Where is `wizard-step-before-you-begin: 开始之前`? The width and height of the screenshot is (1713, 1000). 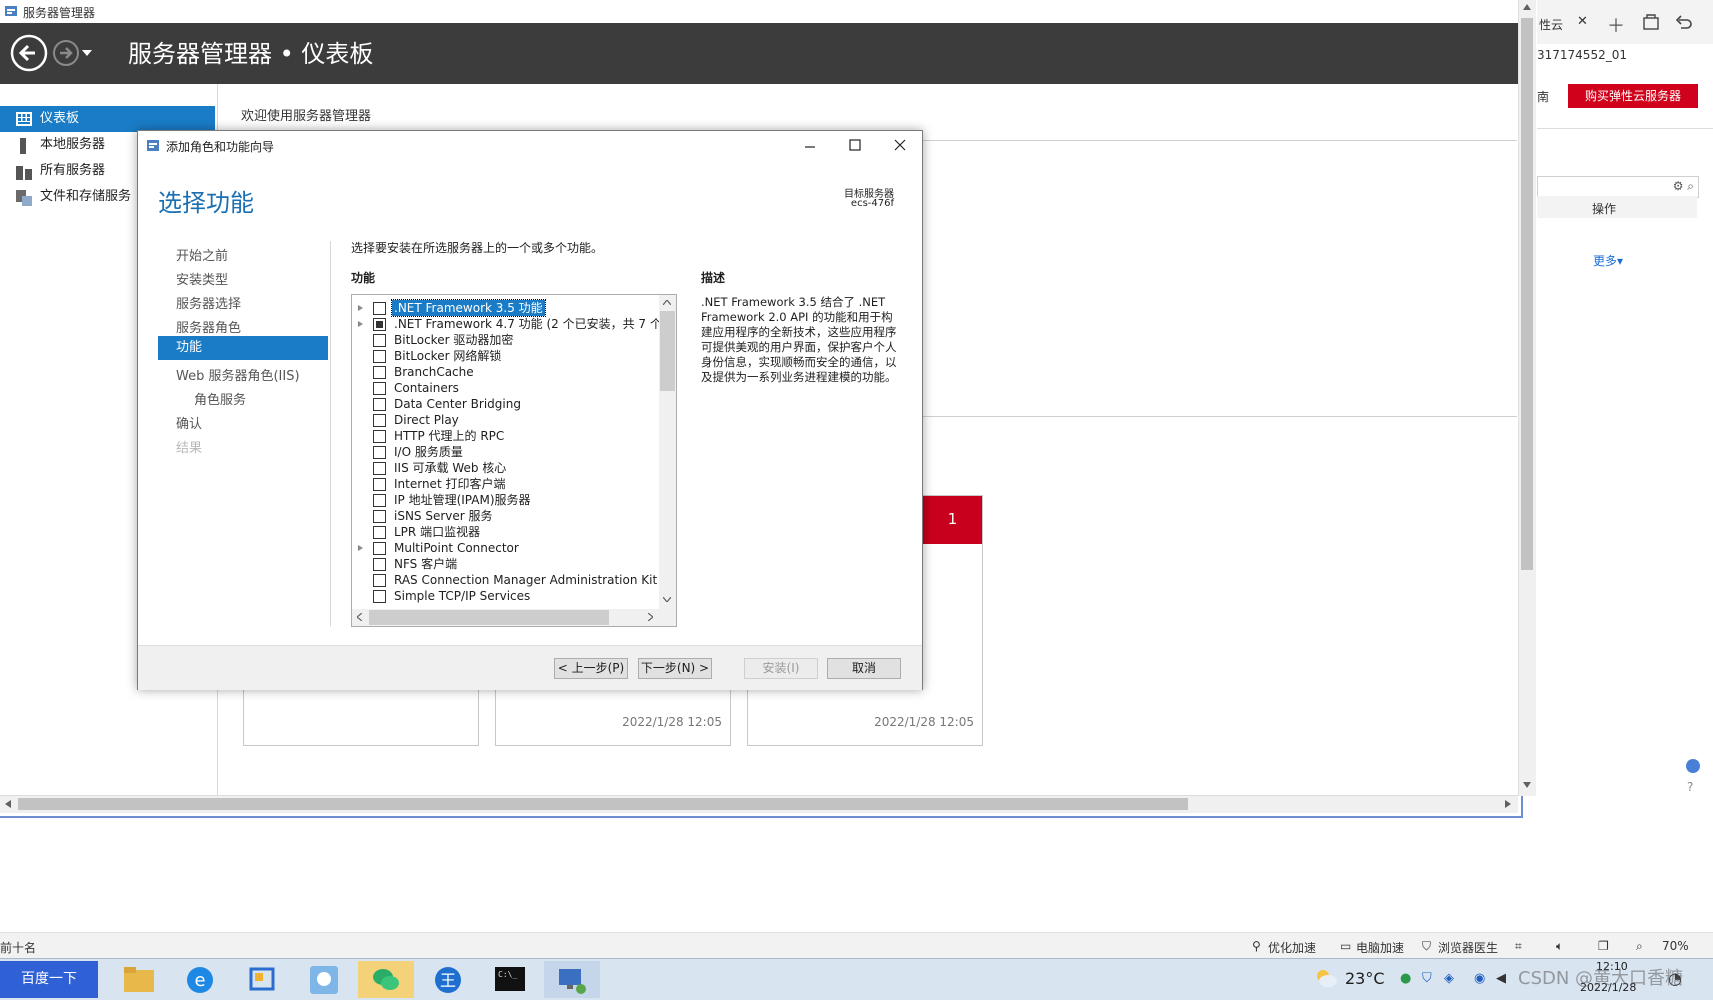 wizard-step-before-you-begin: 开始之前 is located at coordinates (202, 254).